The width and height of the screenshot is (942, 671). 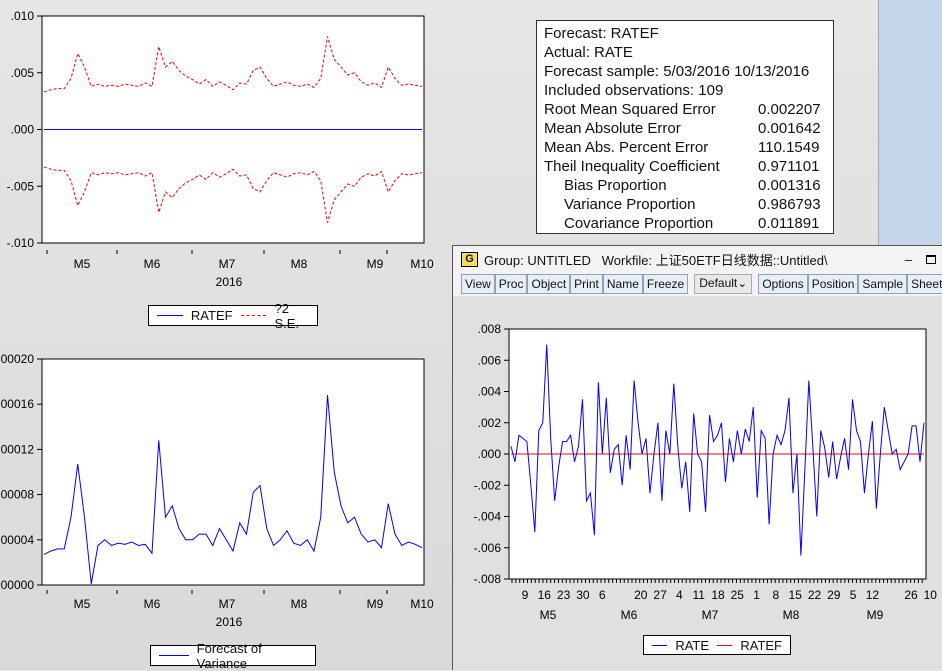 I want to click on forecast-legend: RATEF ?2 S.E., so click(x=233, y=316).